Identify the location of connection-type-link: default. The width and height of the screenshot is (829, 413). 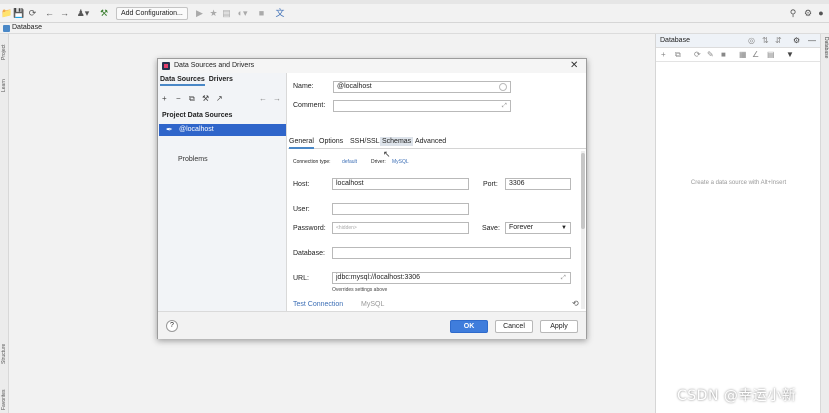
(349, 162).